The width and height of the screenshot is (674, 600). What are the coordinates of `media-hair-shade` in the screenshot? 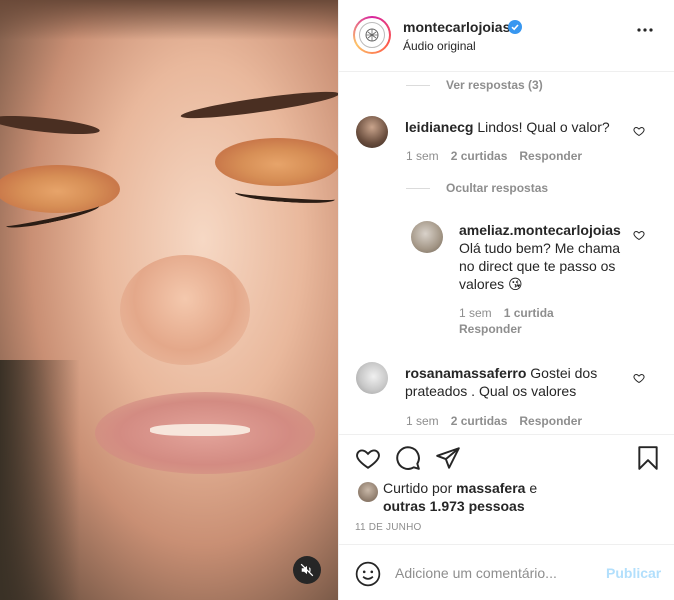 It's located at (169, 20).